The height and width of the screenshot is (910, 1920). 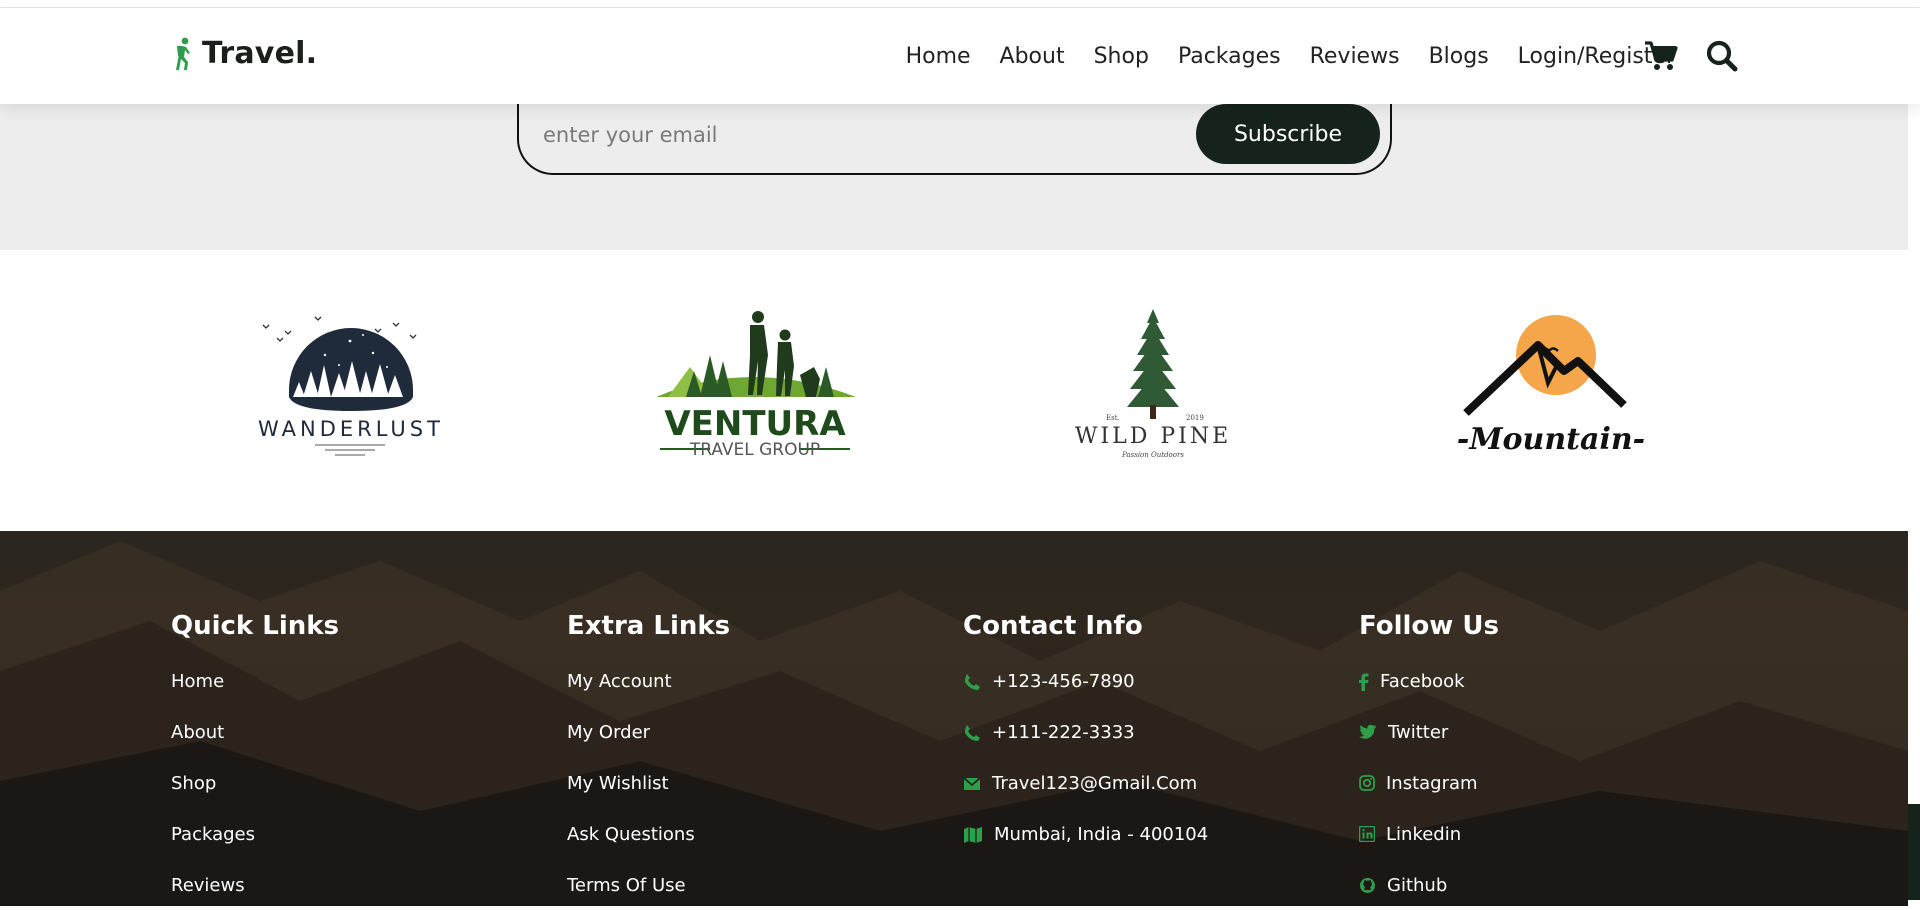 I want to click on social-instagram-text: Instagram, so click(x=1432, y=783).